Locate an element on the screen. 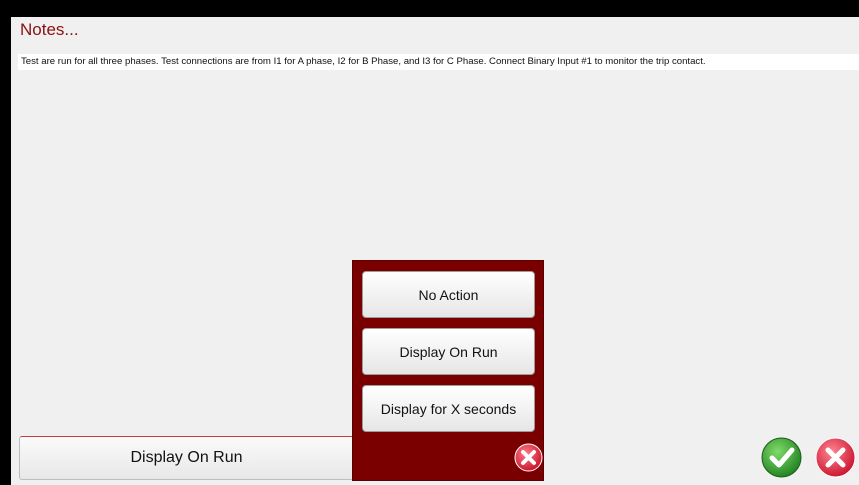 This screenshot has width=859, height=485. option-no-action: No Action is located at coordinates (448, 294).